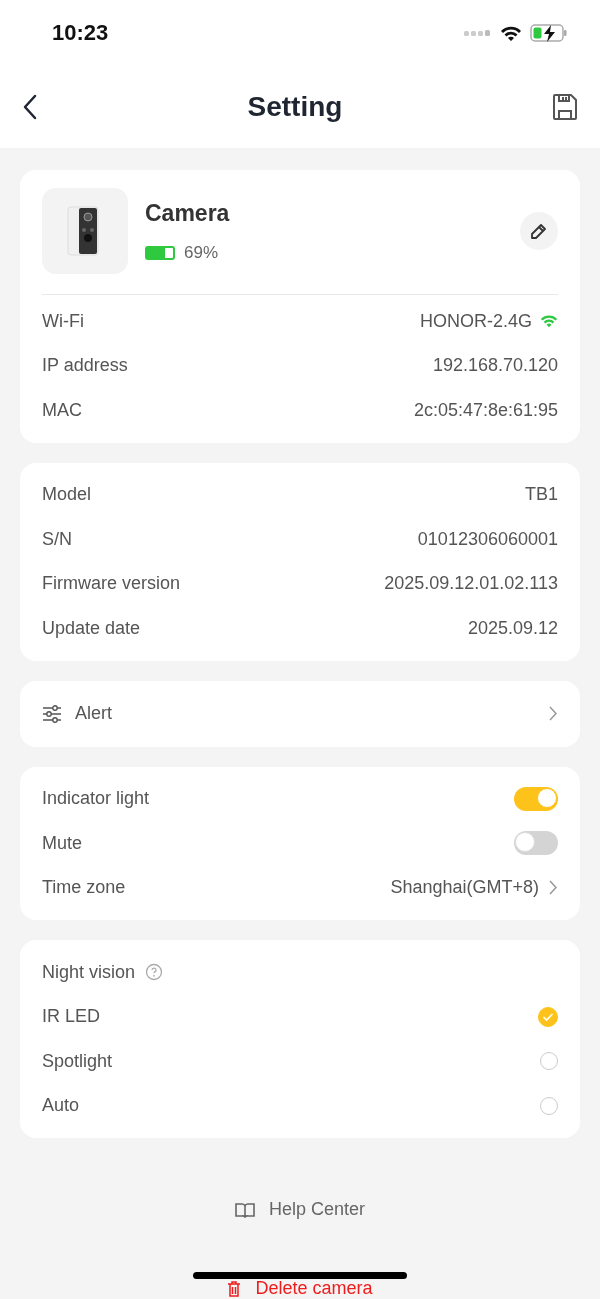 This screenshot has height=1299, width=600. Describe the element at coordinates (63, 321) in the screenshot. I see `row-label: Wi-Fi` at that location.